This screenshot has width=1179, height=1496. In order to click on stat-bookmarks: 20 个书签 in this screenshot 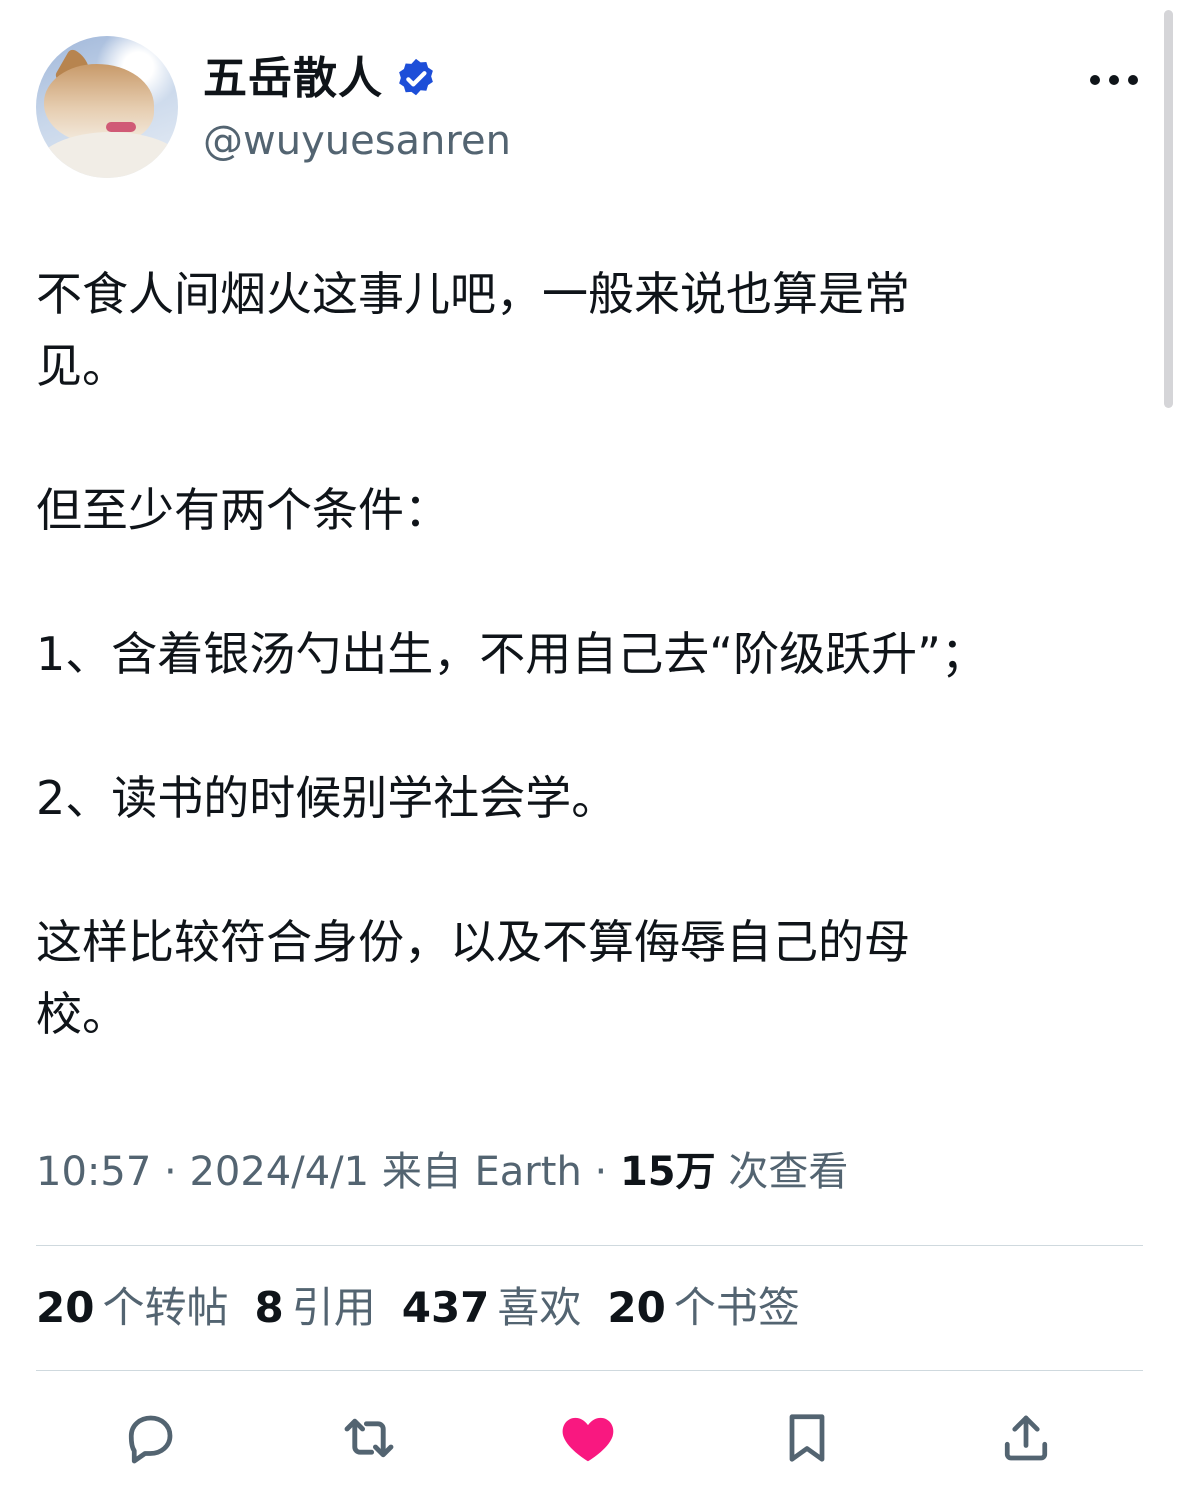, I will do `click(703, 1308)`.